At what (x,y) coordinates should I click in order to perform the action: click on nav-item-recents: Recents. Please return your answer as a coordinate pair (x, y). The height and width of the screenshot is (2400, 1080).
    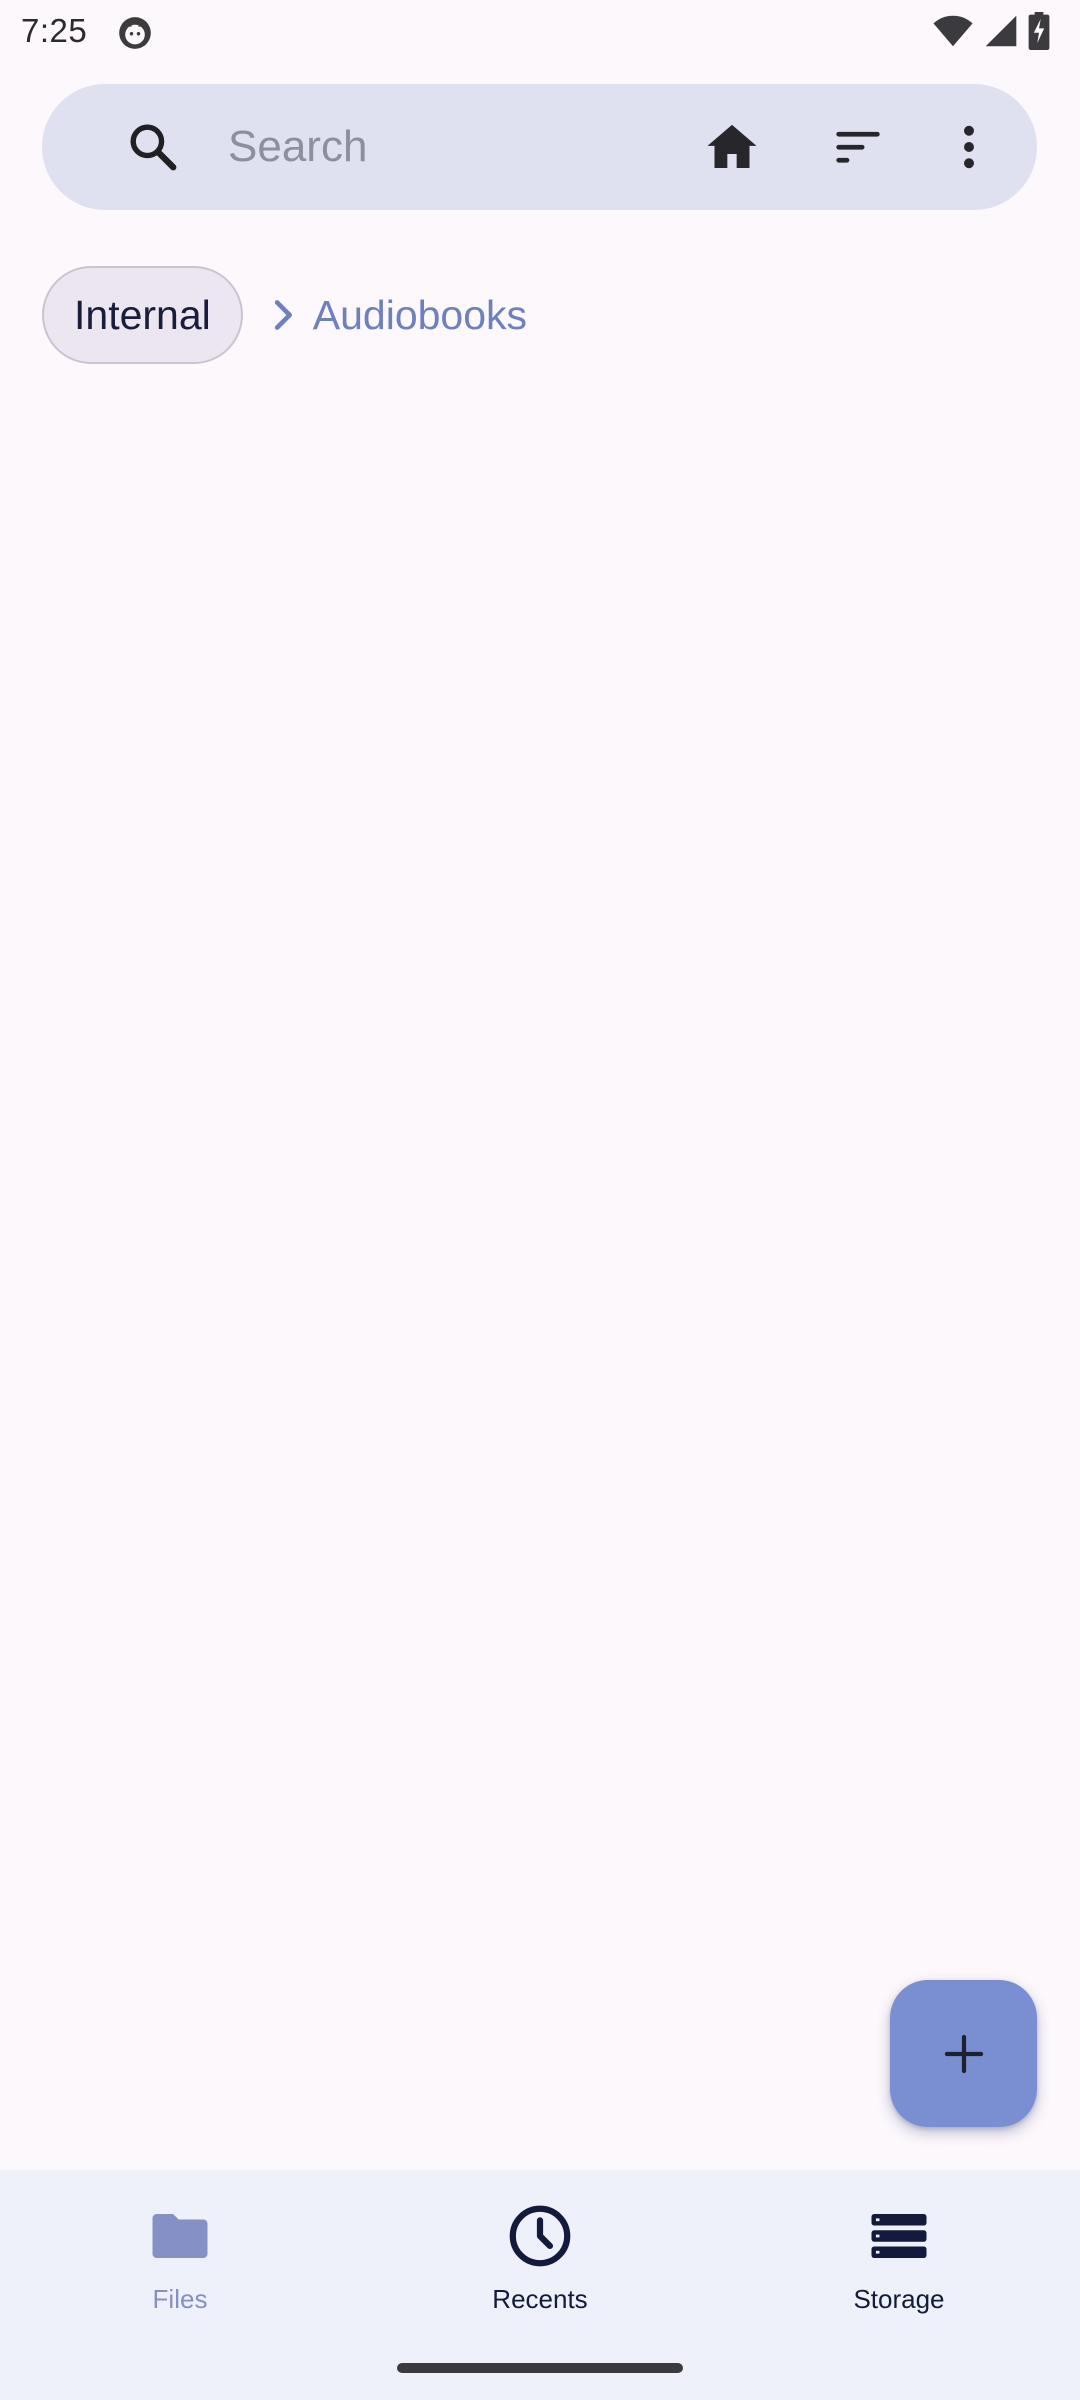
    Looking at the image, I should click on (540, 2270).